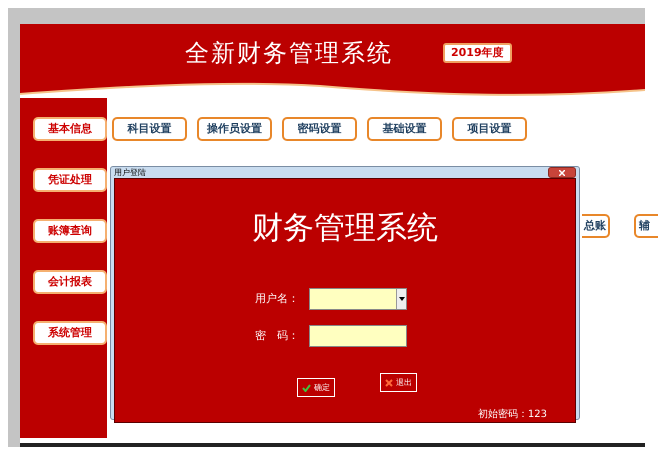 This screenshot has width=658, height=461. Describe the element at coordinates (512, 415) in the screenshot. I see `initial-password-note: 初始密码：123` at that location.